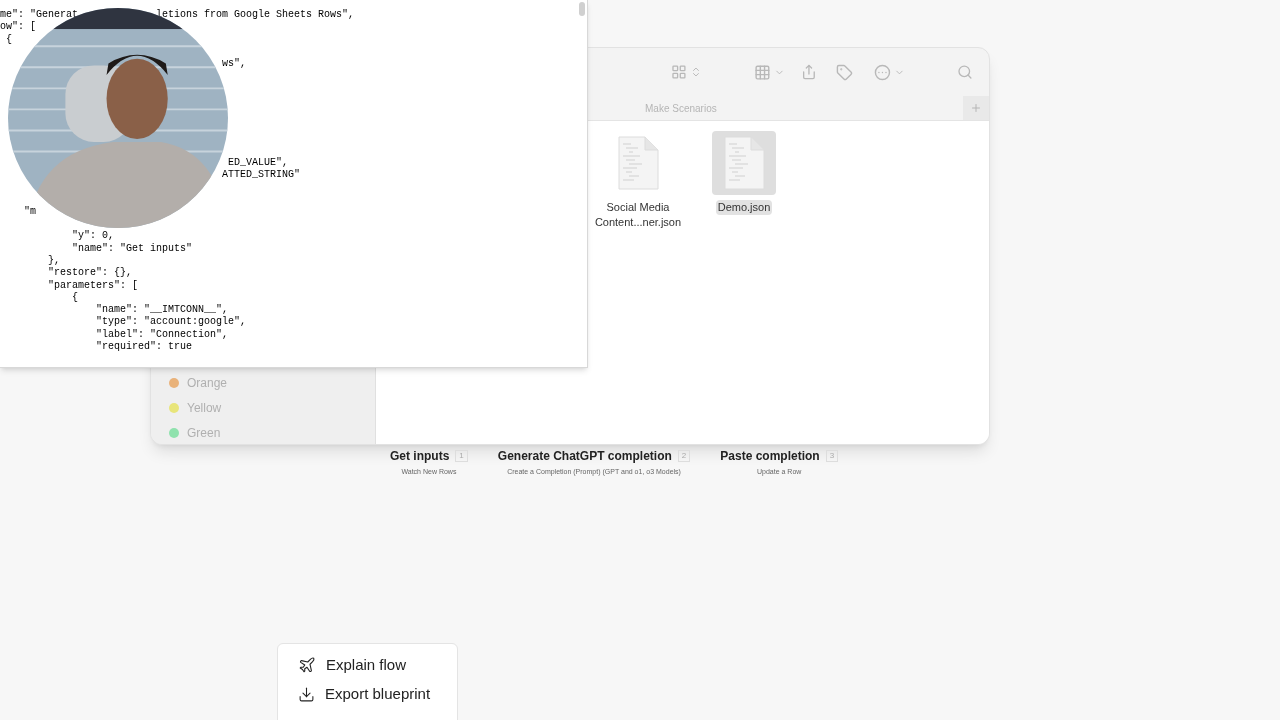 This screenshot has height=720, width=1280. I want to click on code-text: "parameters": [, so click(93, 285).